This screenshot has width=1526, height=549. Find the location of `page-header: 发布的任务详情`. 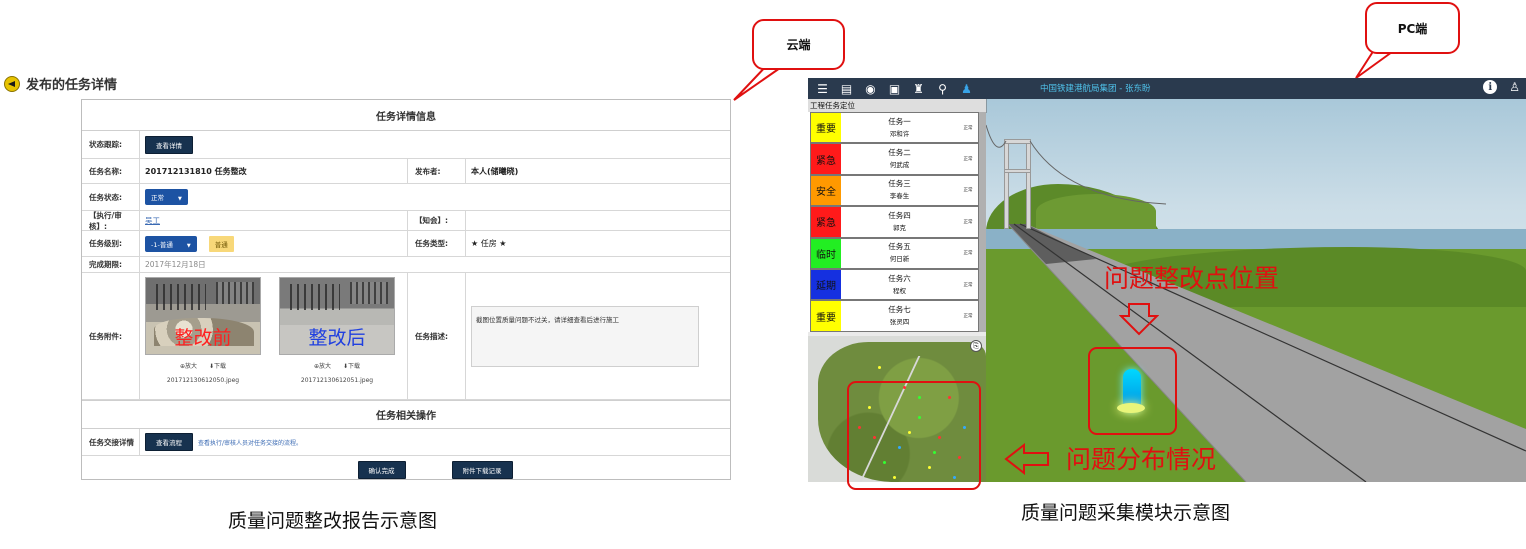

page-header: 发布的任务详情 is located at coordinates (60, 83).